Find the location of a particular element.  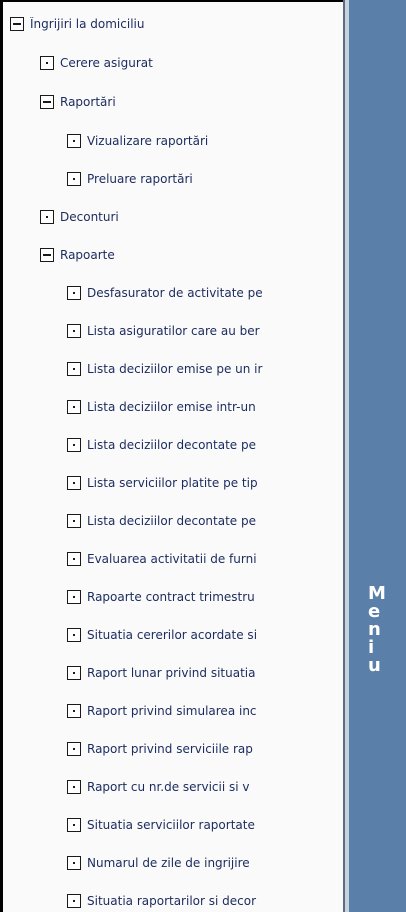

tree-node-label: Raport privind simularea inc is located at coordinates (172, 711).